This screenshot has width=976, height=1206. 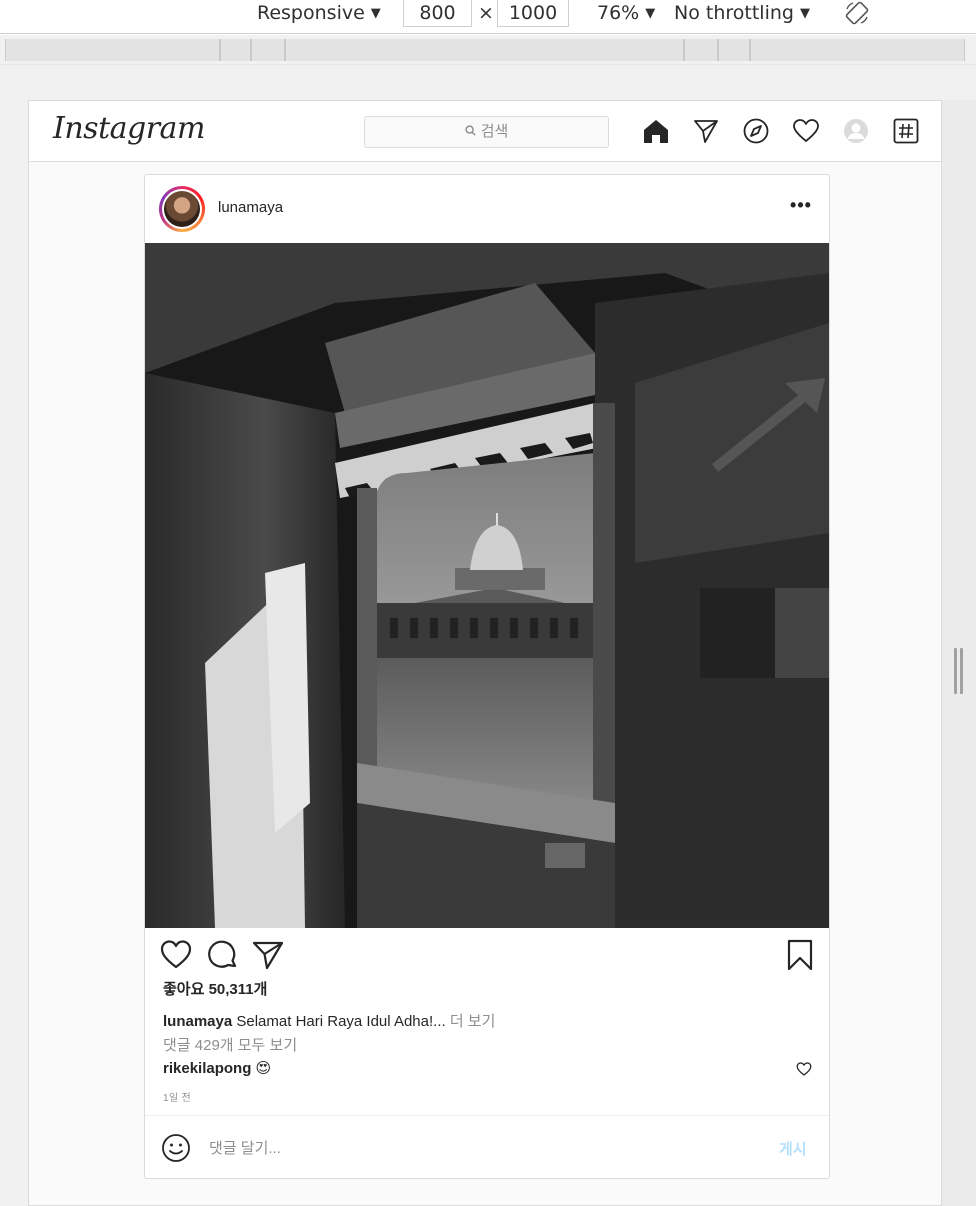 I want to click on ig-header: Instagram 검색, so click(x=485, y=131).